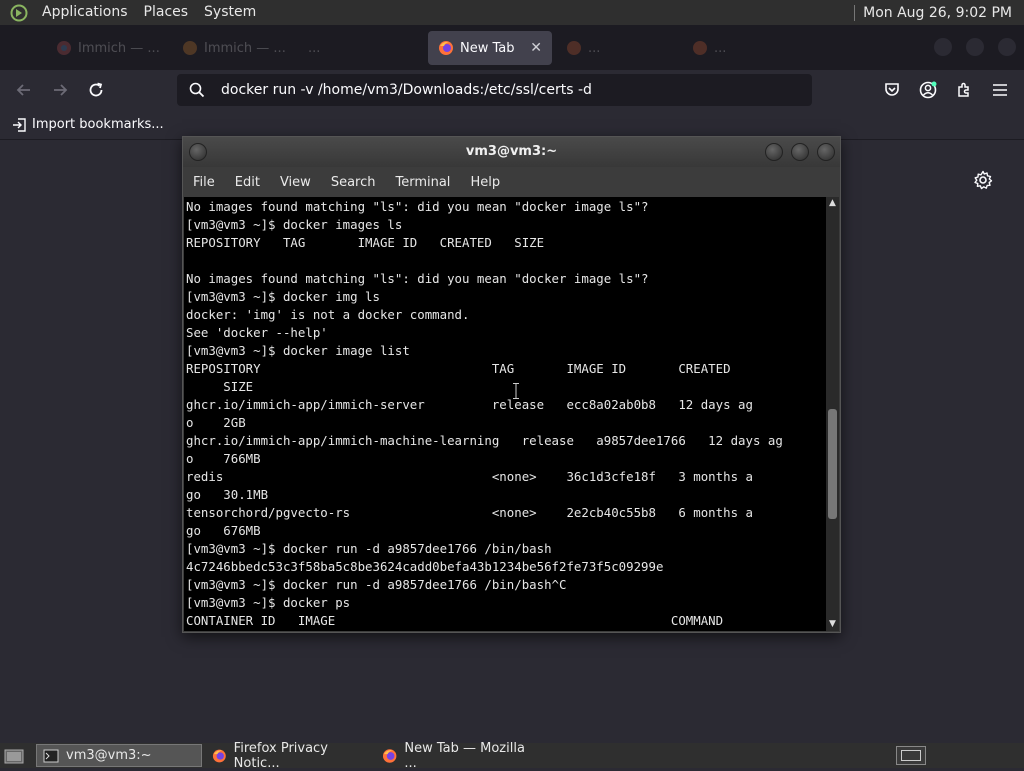  Describe the element at coordinates (511, 182) in the screenshot. I see `terminal-menubar: File Edit View Search Terminal Help` at that location.